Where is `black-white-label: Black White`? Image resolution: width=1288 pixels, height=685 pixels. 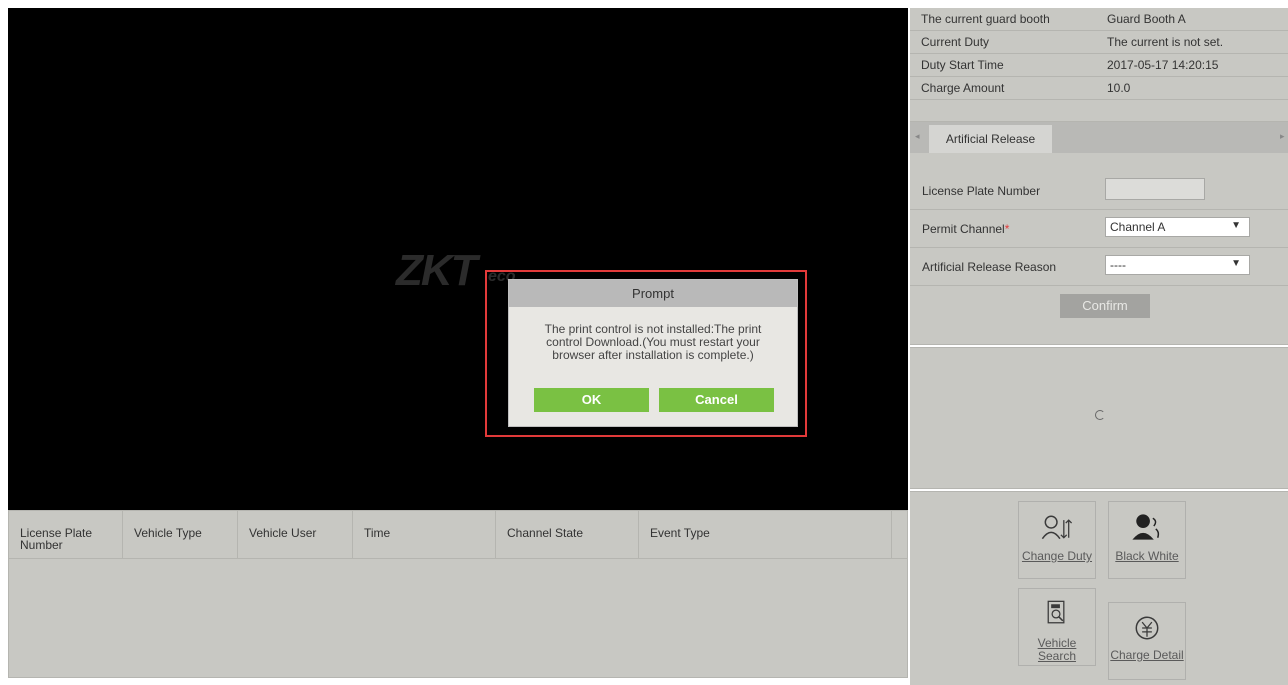 black-white-label: Black White is located at coordinates (1147, 556).